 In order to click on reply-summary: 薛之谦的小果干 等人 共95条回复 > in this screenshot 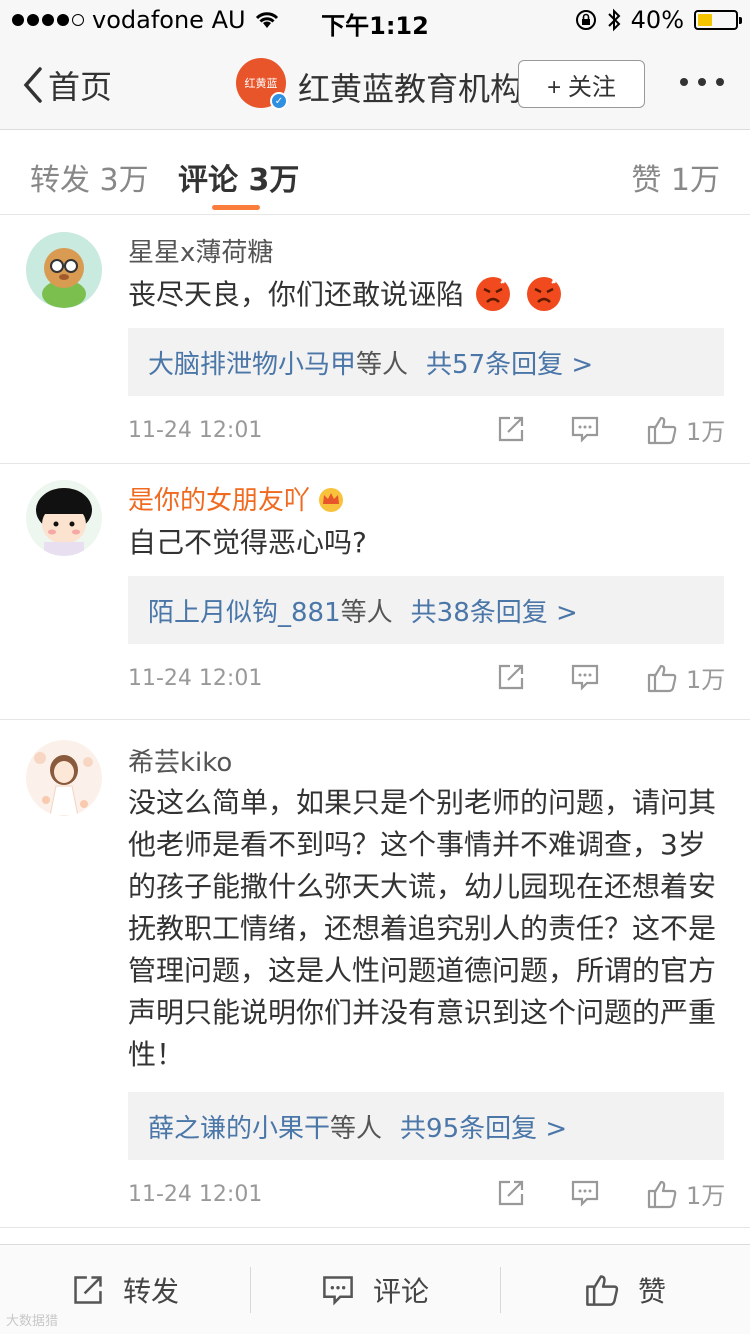, I will do `click(426, 1126)`.